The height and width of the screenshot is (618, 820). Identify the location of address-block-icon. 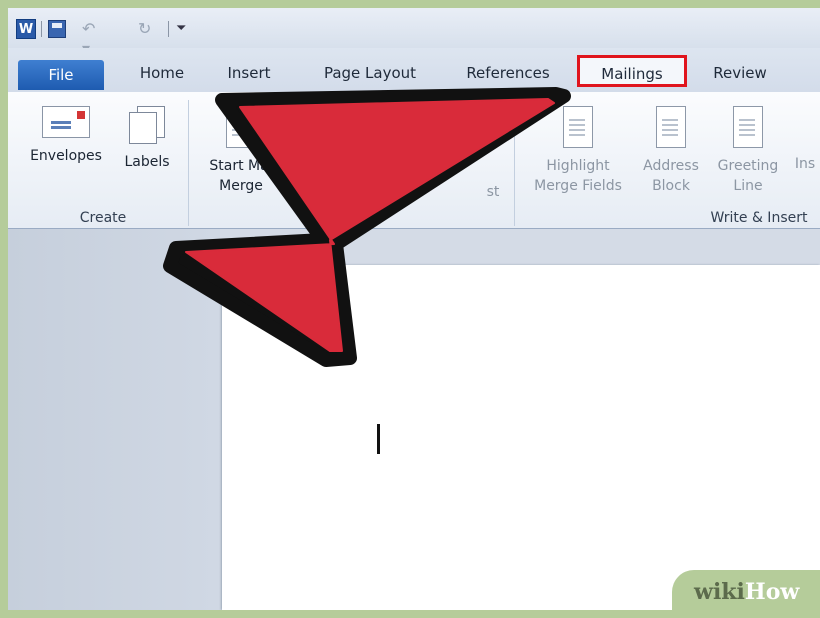
(671, 127).